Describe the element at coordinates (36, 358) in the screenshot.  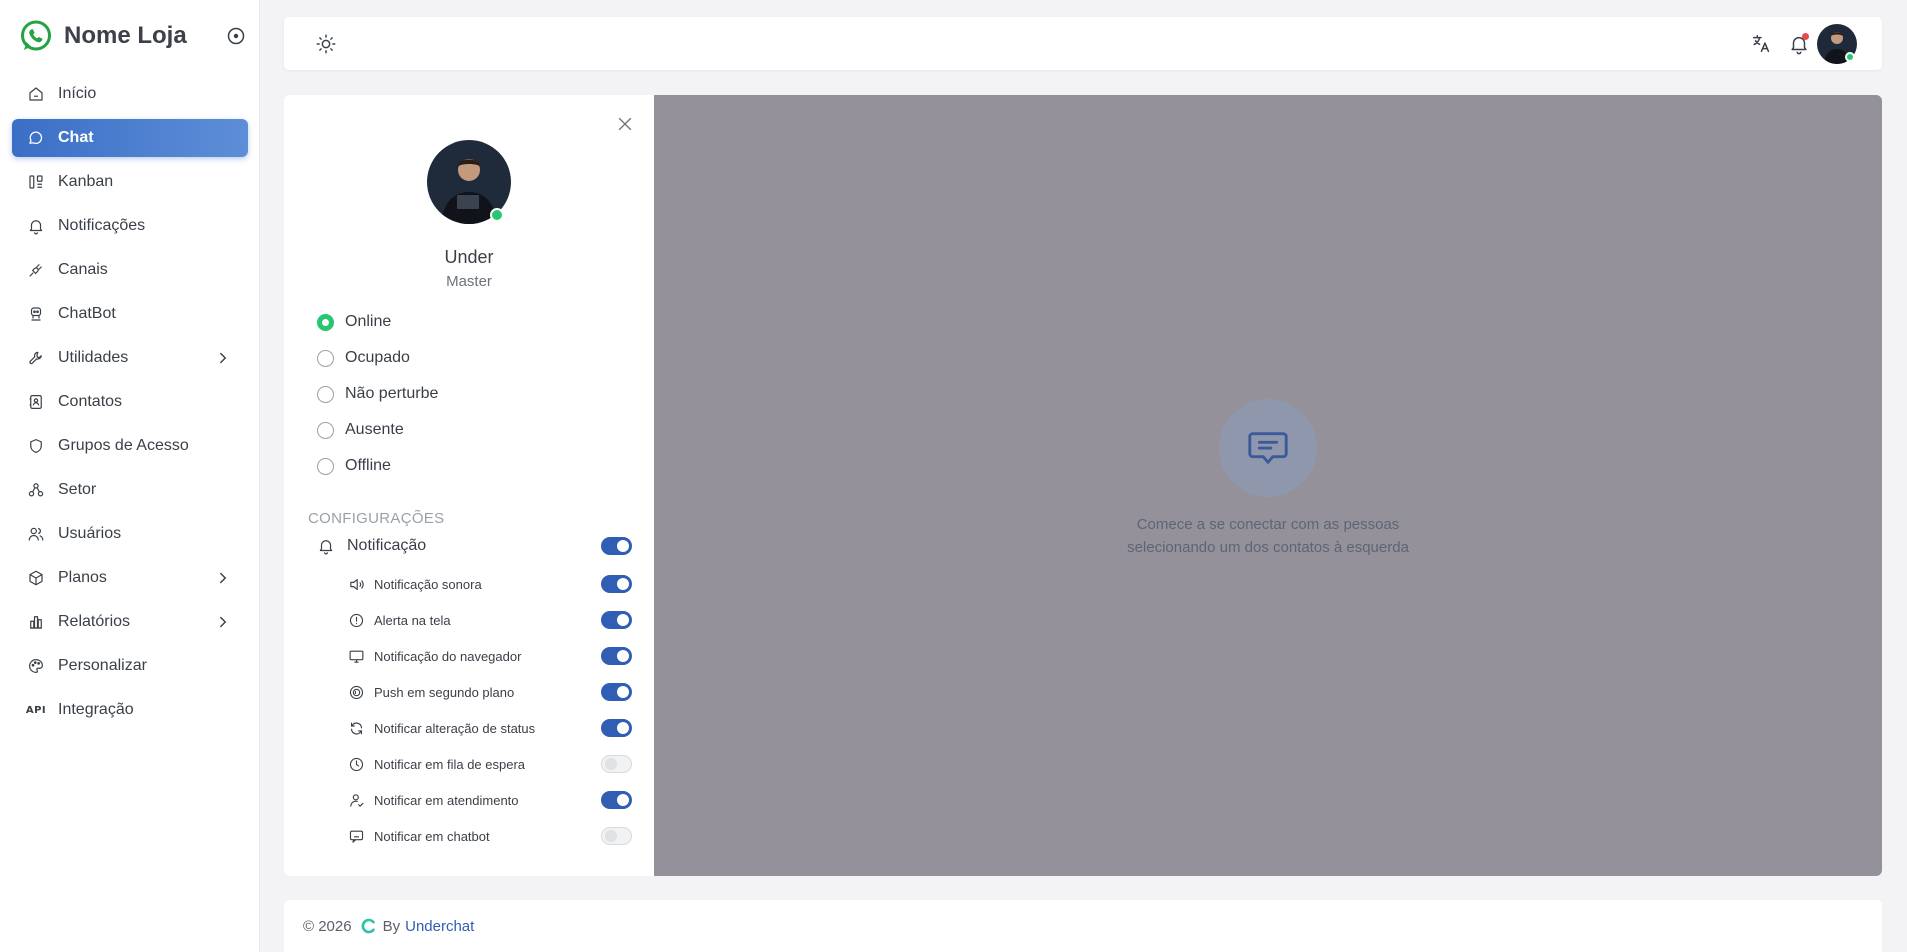
I see `wrench-icon` at that location.